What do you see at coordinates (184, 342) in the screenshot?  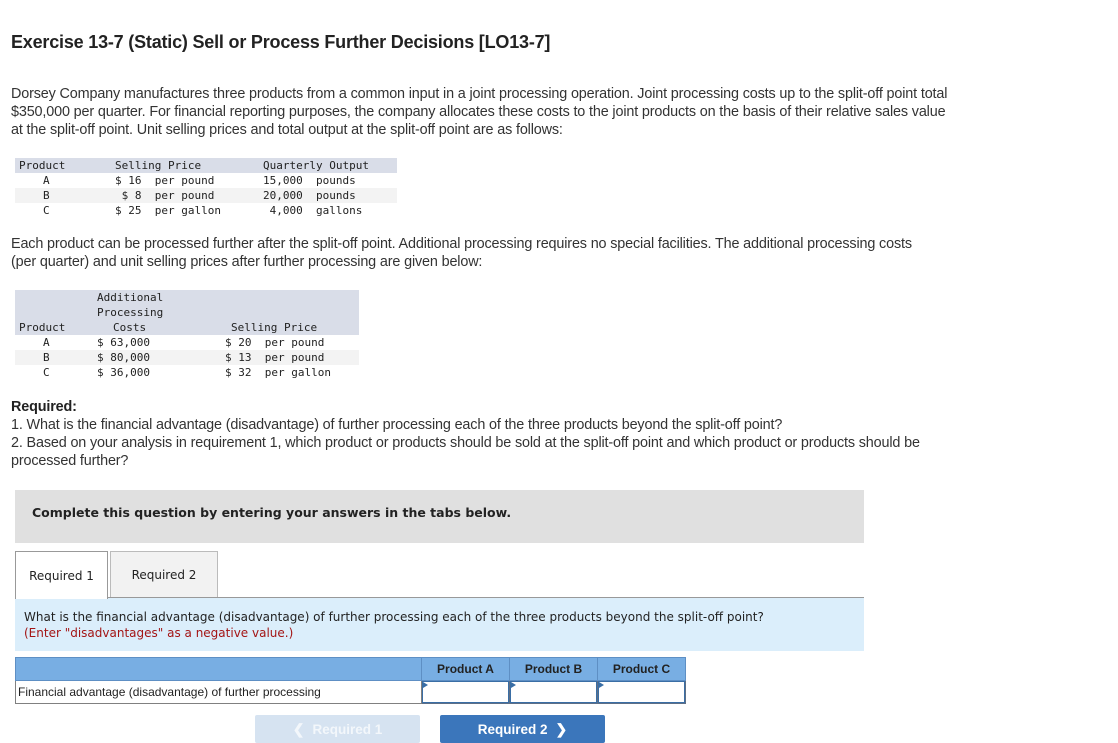 I see `table-row: A $ 63,000 $ 20 per pound` at bounding box center [184, 342].